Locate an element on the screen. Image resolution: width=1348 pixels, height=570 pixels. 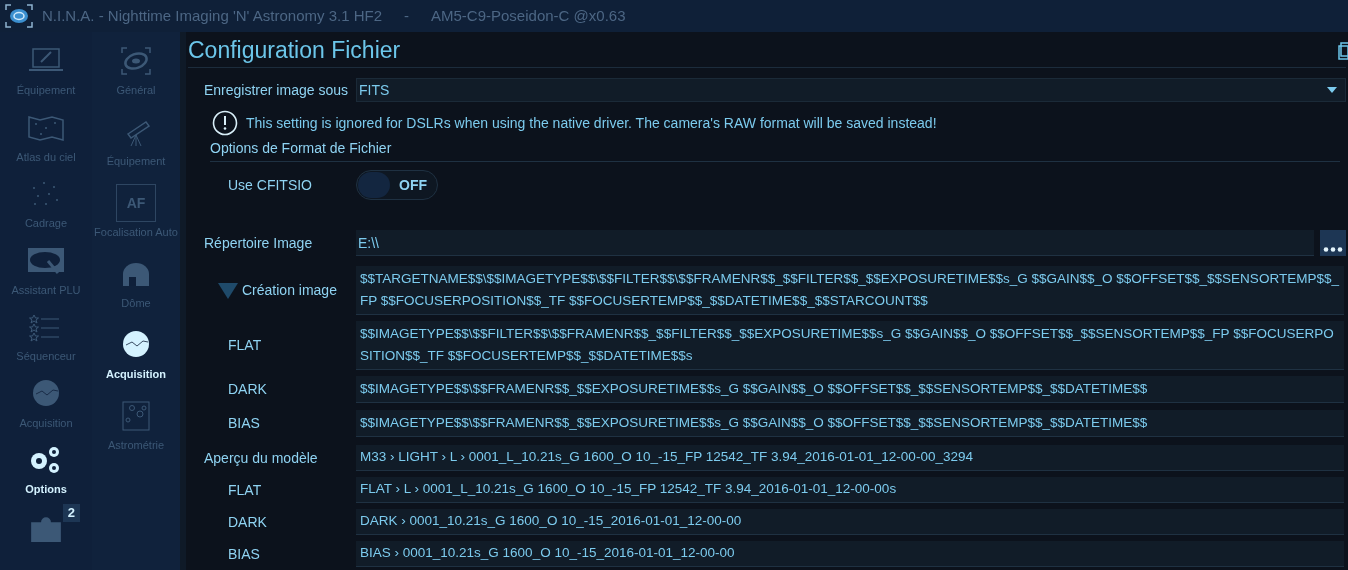
pattern-field: $$IMAGETYPE$$\$$FILTER$$\$$FRAMENR$$_$$FILTER$$_$$EXPOSURETIME$$s_G $$GAIN$$_O $$OFFSET$$_$$SENSORTEMP$$_FP $$FOCUSERPOSITION$$_TF $$FOCUSERTEMP$$_$$DATETIME$$s is located at coordinates (850, 345).